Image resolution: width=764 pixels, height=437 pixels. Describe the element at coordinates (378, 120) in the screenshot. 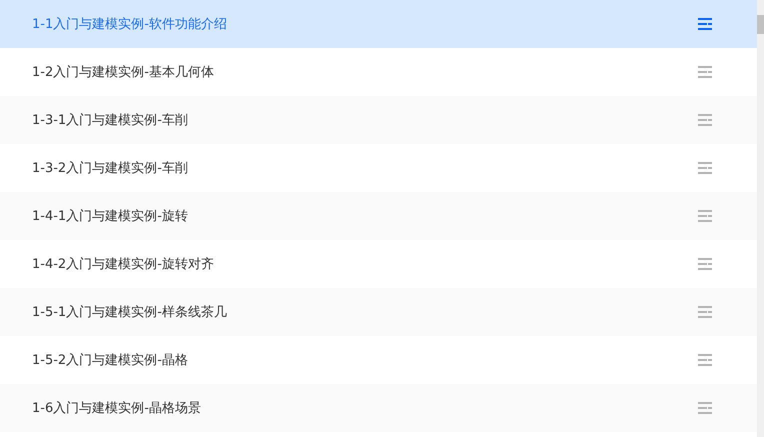

I see `lesson-item: 1-3-1入门与建模实例-车削` at that location.